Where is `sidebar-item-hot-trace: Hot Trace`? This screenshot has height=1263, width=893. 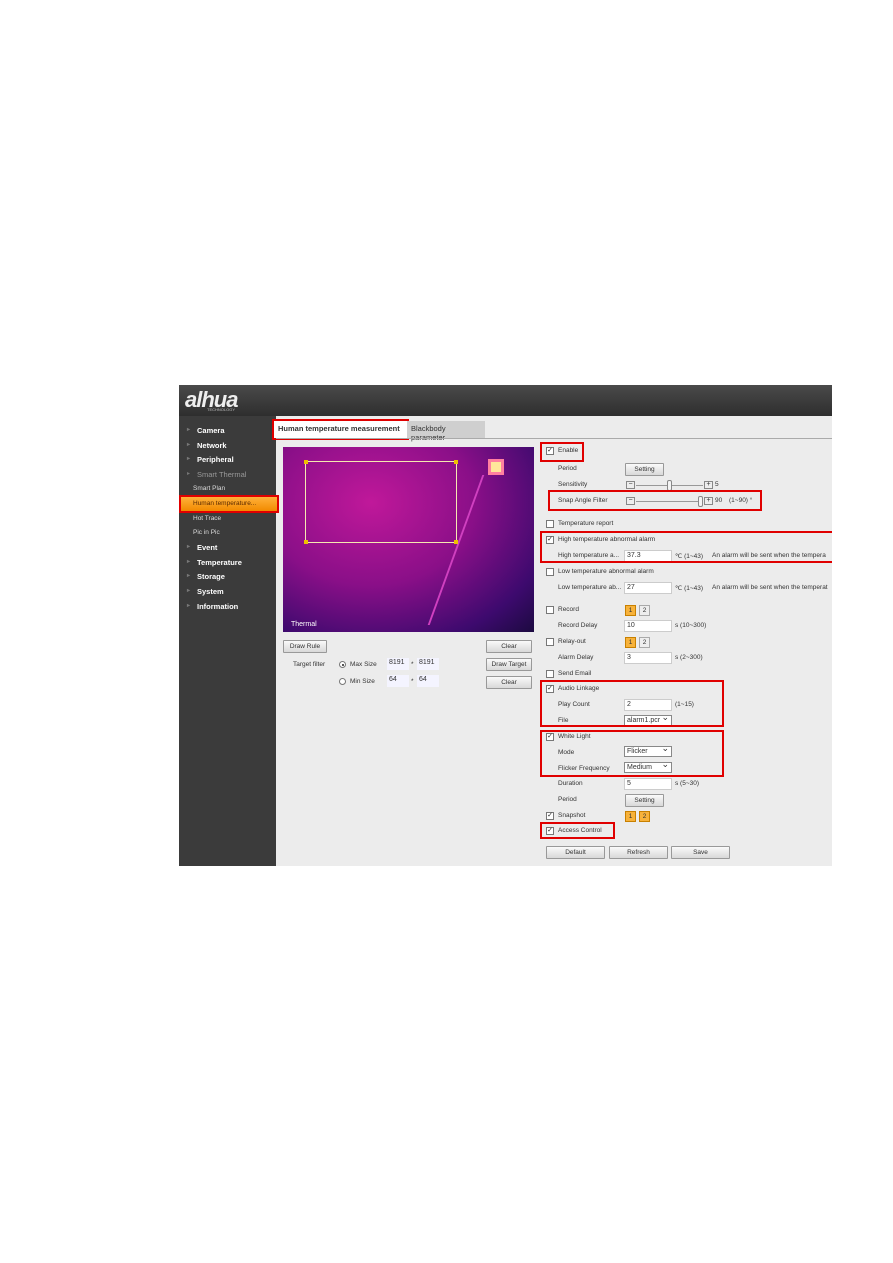 sidebar-item-hot-trace: Hot Trace is located at coordinates (207, 518).